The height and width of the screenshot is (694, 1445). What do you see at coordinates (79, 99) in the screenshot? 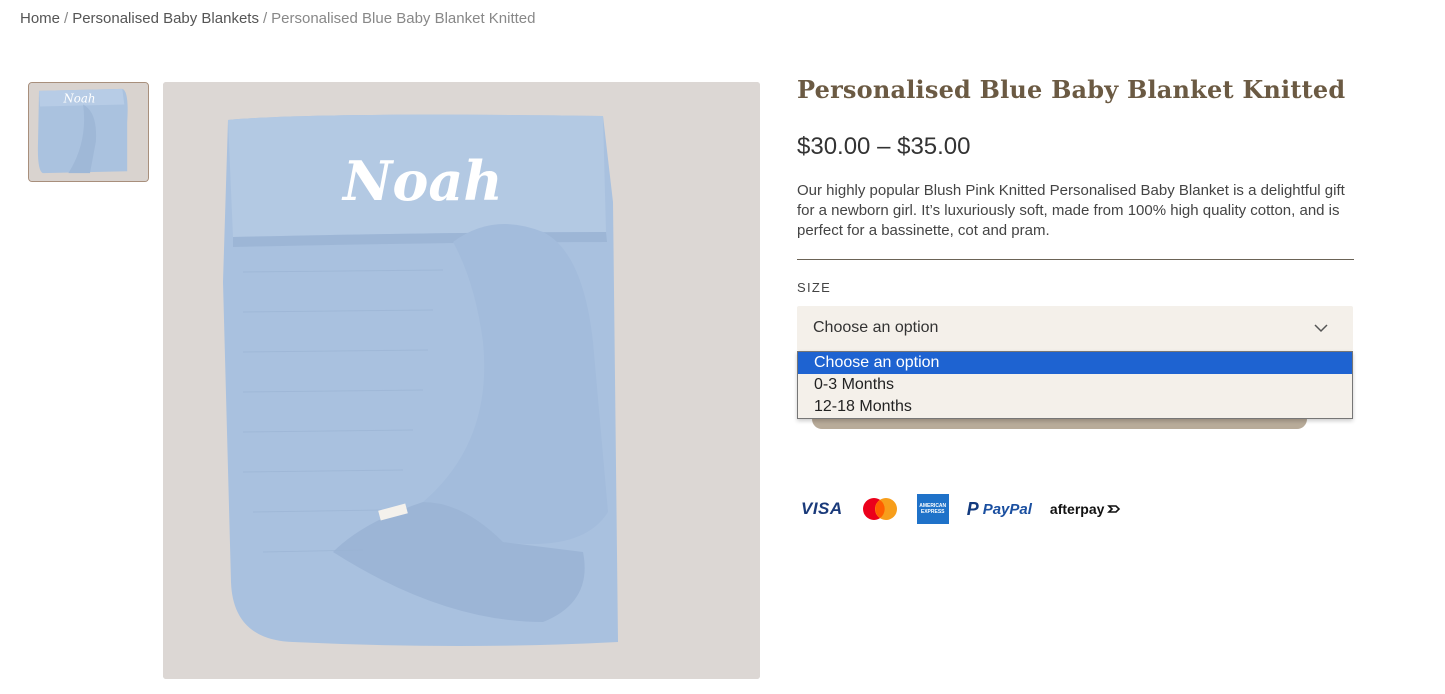
I see `thumbnail-name-text: Noah` at bounding box center [79, 99].